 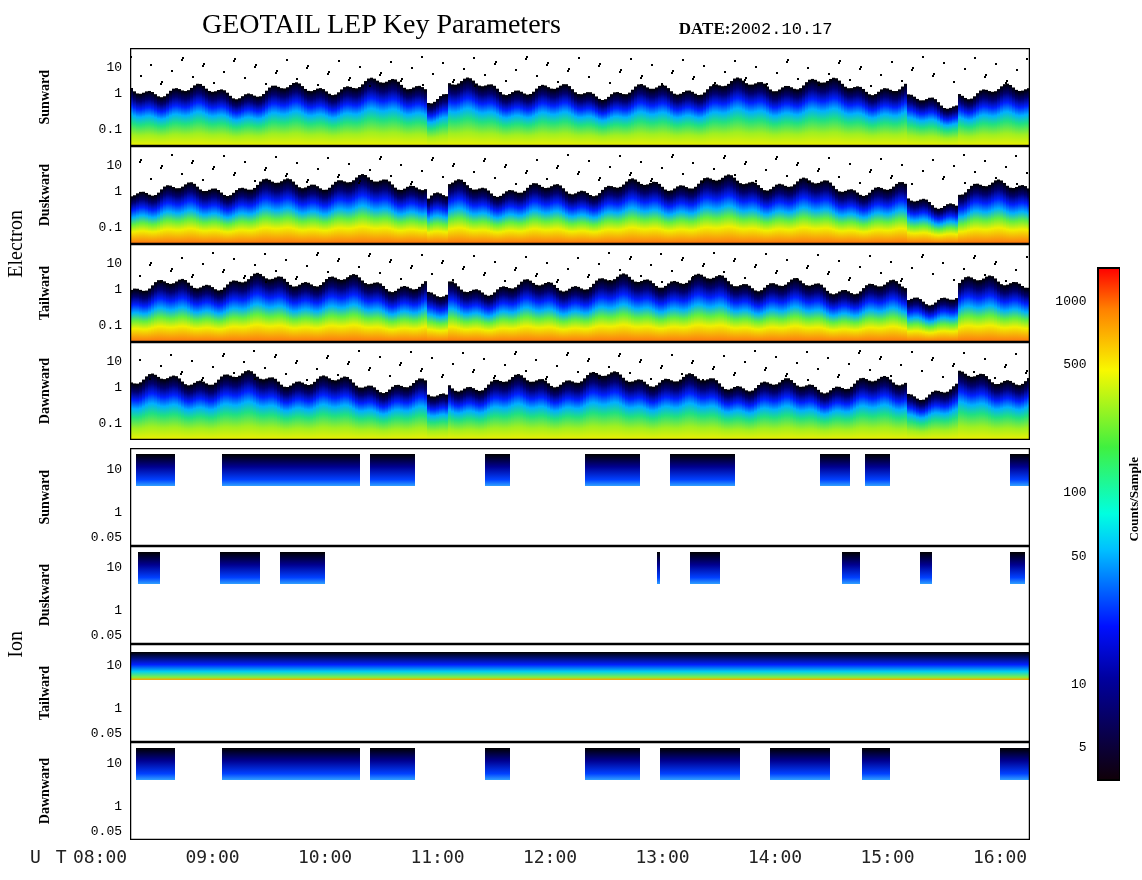 I want to click on colorbar-tick-label: 500, so click(x=1075, y=365).